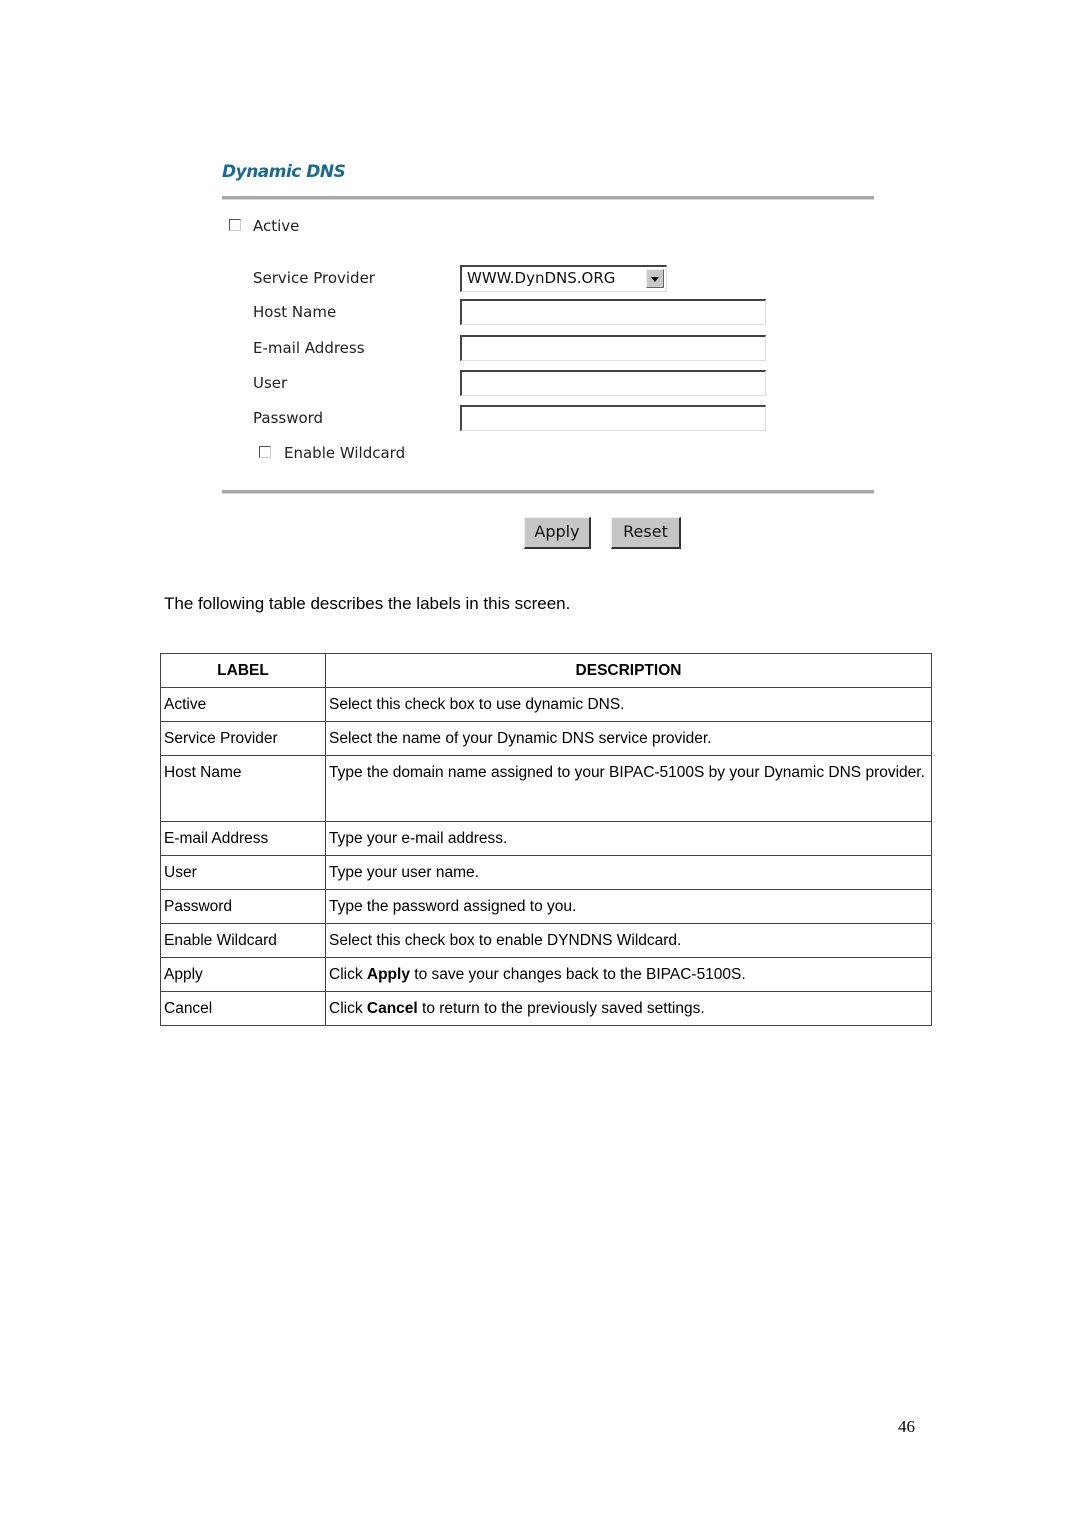  I want to click on description-text: Type your e-mail address., so click(418, 838).